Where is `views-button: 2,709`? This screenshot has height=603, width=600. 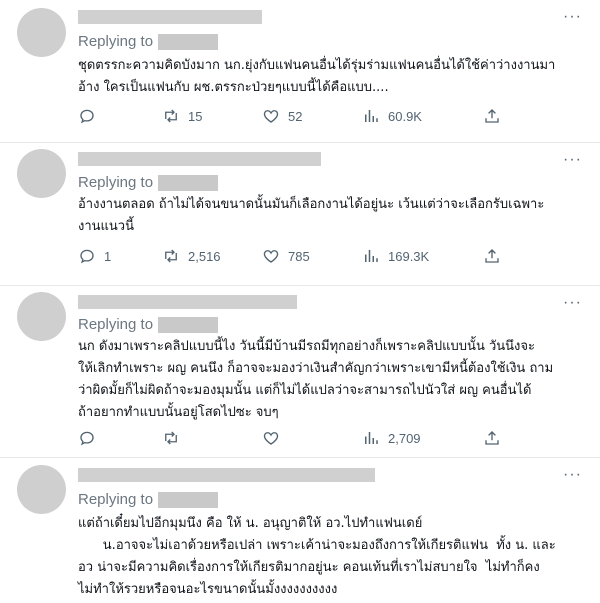
views-button: 2,709 is located at coordinates (391, 438).